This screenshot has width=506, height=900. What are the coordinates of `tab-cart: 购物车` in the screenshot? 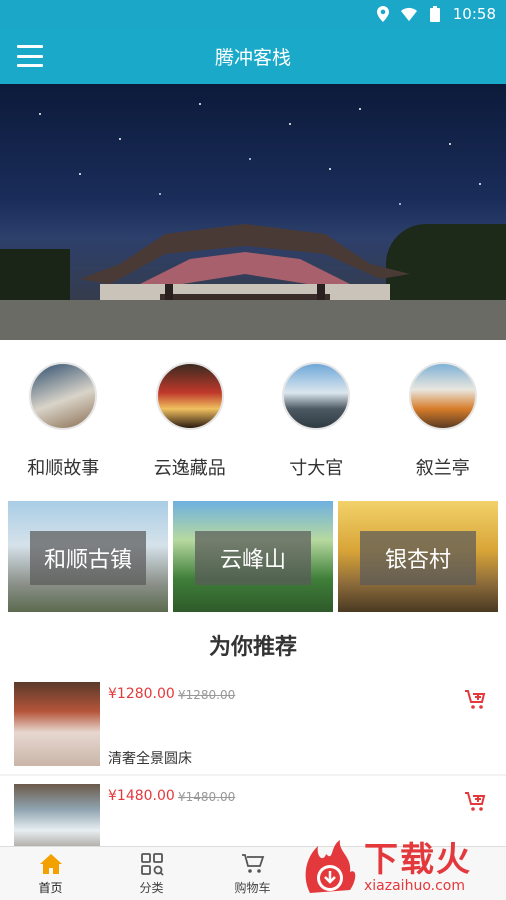 It's located at (252, 873).